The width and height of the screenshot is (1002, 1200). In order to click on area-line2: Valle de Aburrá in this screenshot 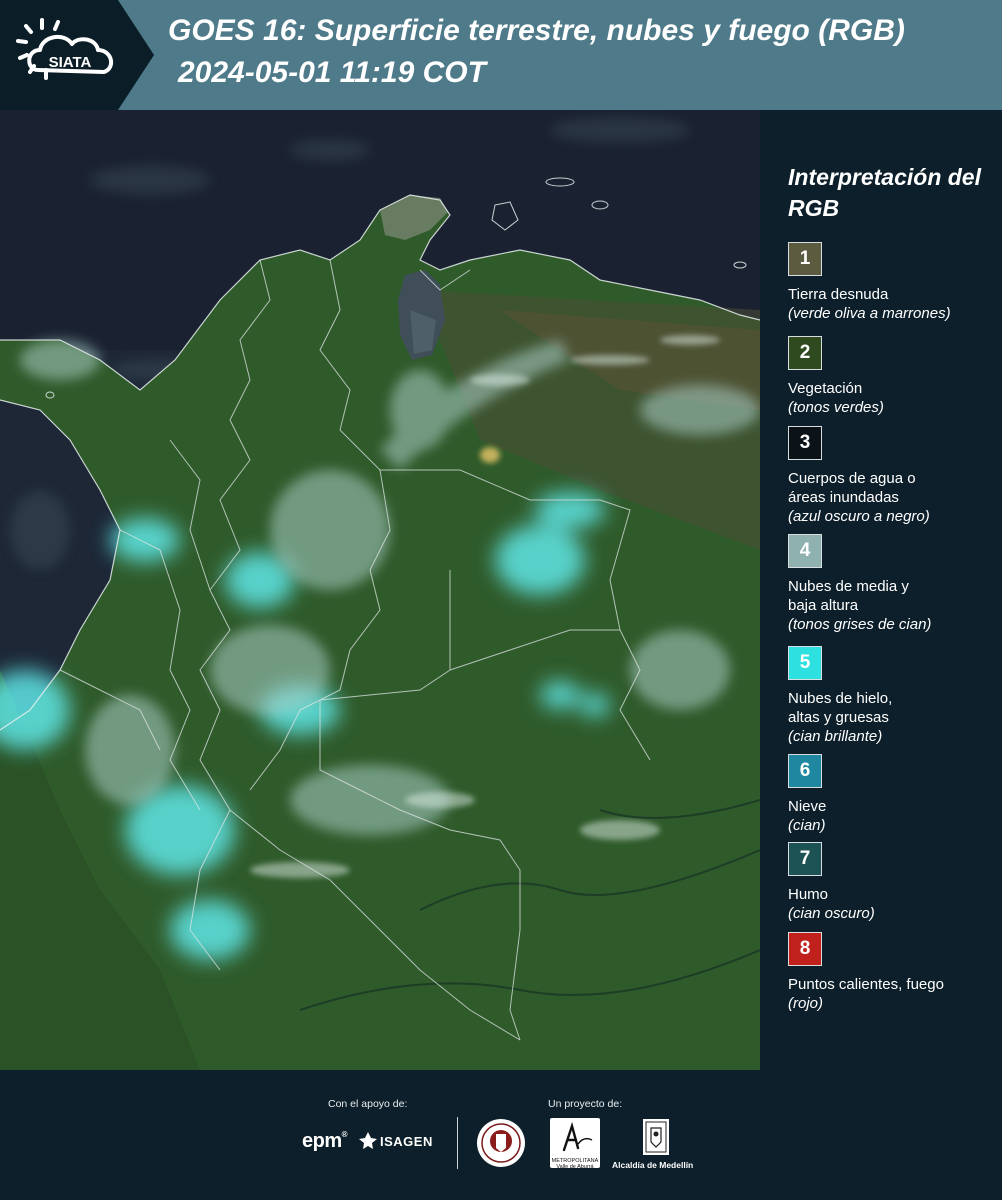, I will do `click(575, 1167)`.